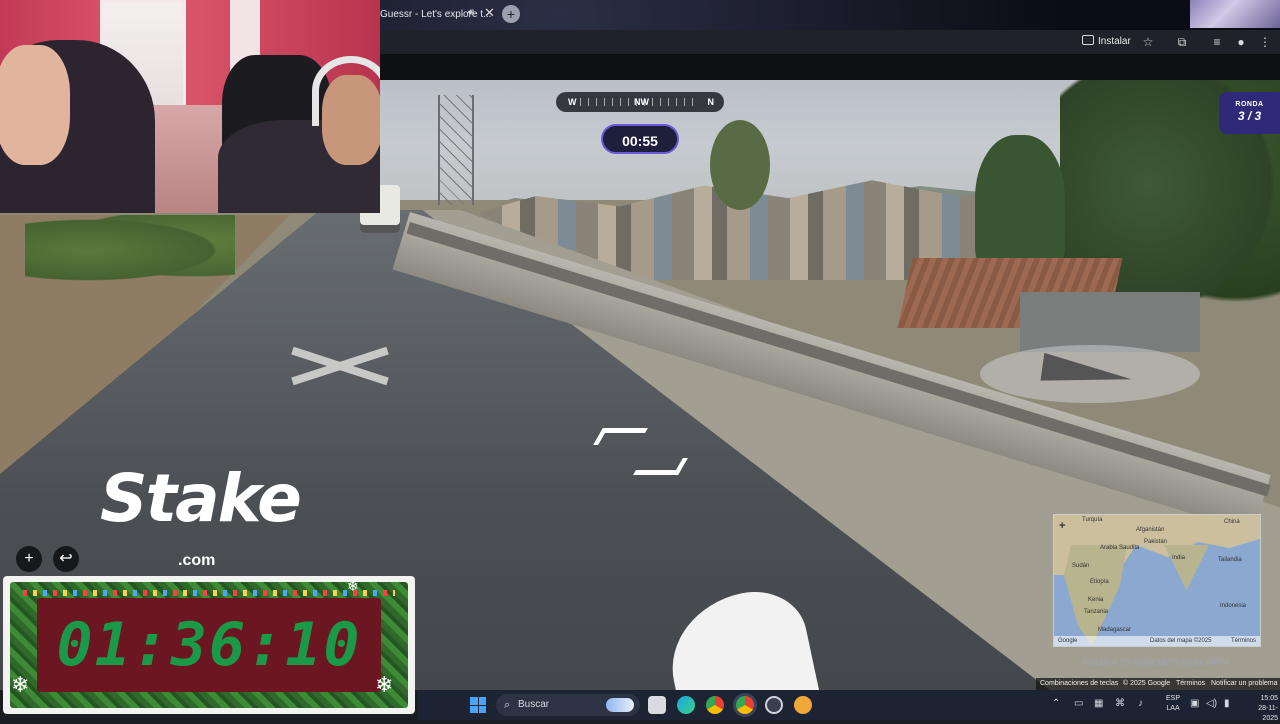  I want to click on keyboard-shortcuts-link: Combinaciones de teclas, so click(1079, 684).